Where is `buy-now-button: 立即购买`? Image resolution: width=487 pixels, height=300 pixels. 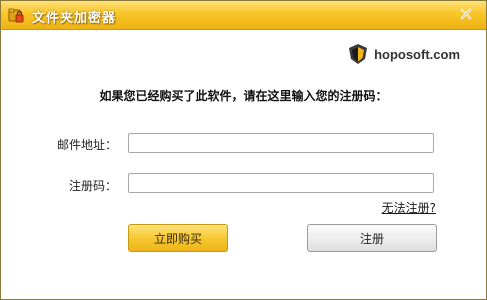 buy-now-button: 立即购买 is located at coordinates (178, 238).